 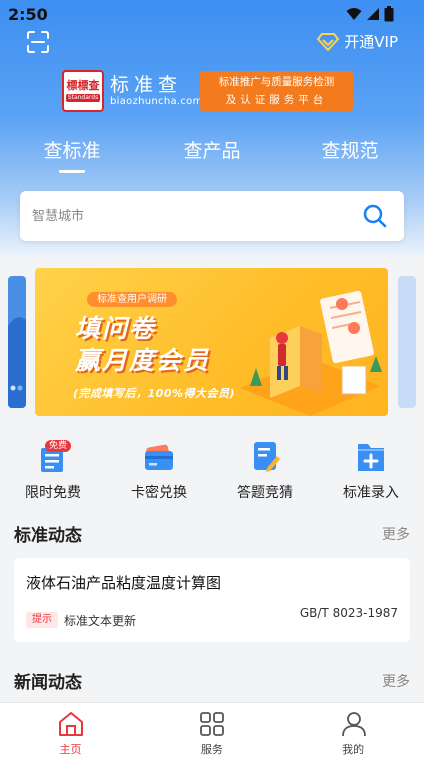 What do you see at coordinates (276, 91) in the screenshot?
I see `brand-slogan: 标准推广与质量服务检测 及认证服务平台` at bounding box center [276, 91].